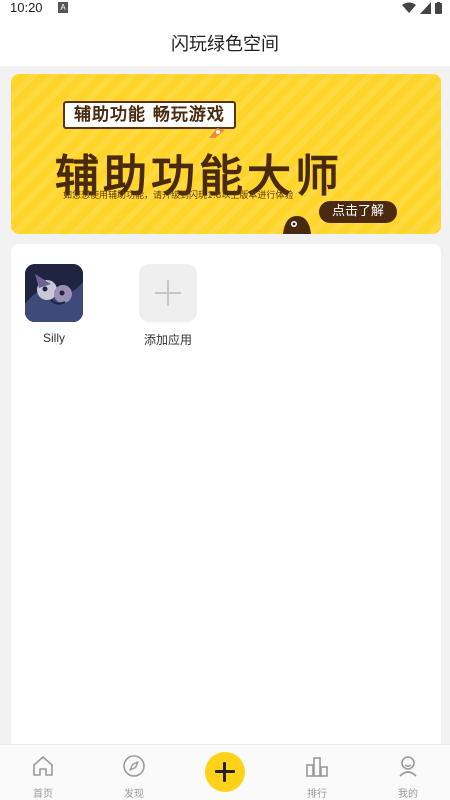 This screenshot has height=800, width=450. I want to click on tab-discover: 发现, so click(134, 776).